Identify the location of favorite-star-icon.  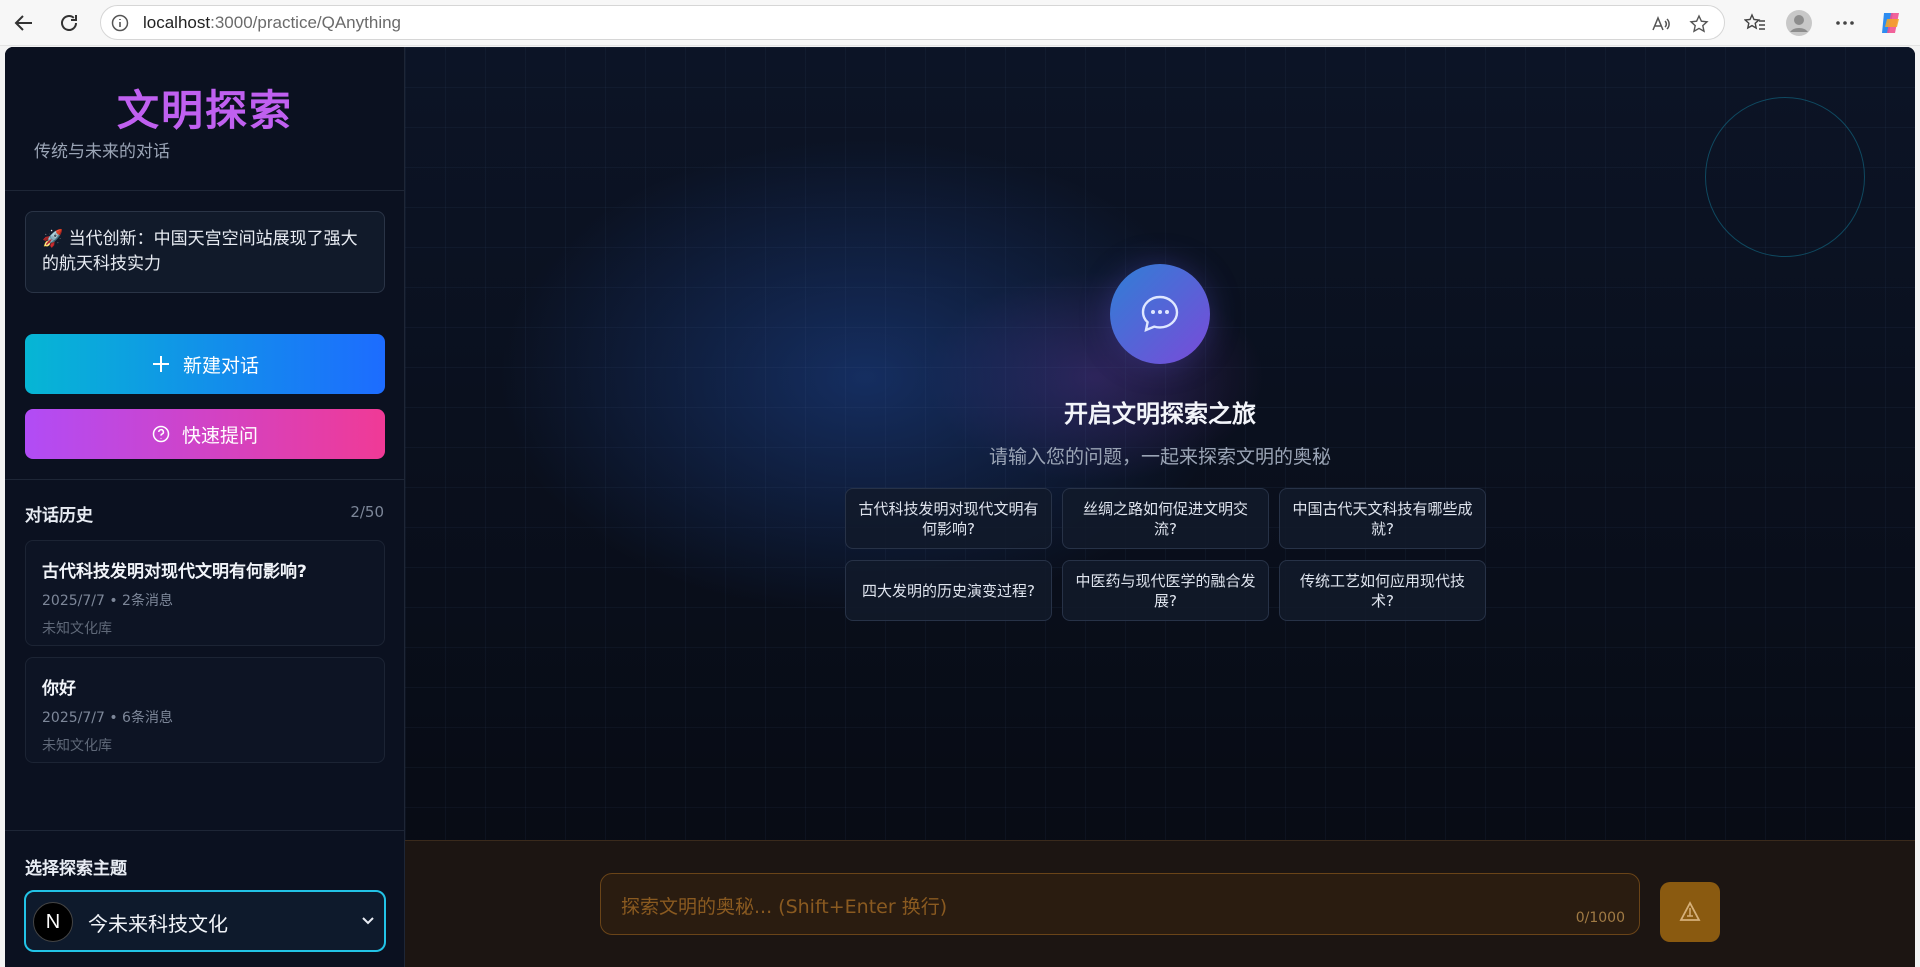
(1699, 24).